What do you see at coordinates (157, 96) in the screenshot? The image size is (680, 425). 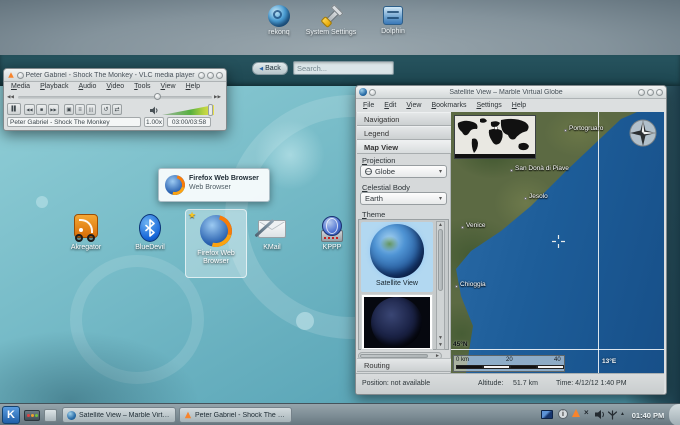 I see `vlc-seek-handle` at bounding box center [157, 96].